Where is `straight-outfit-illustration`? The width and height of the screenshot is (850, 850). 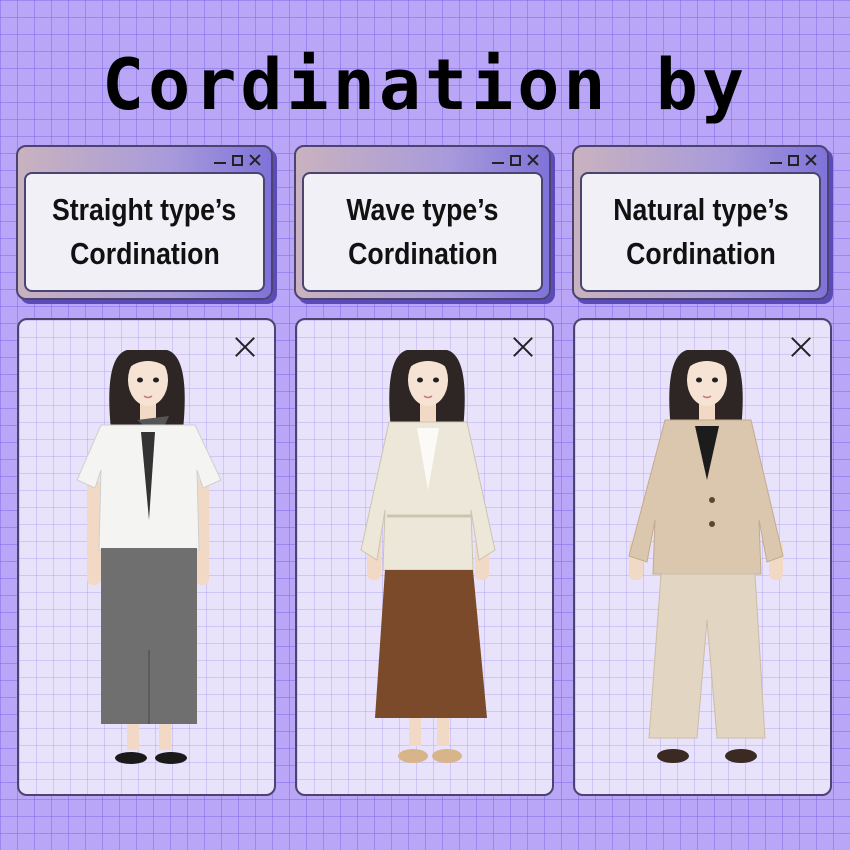
straight-outfit-illustration is located at coordinates (149, 557).